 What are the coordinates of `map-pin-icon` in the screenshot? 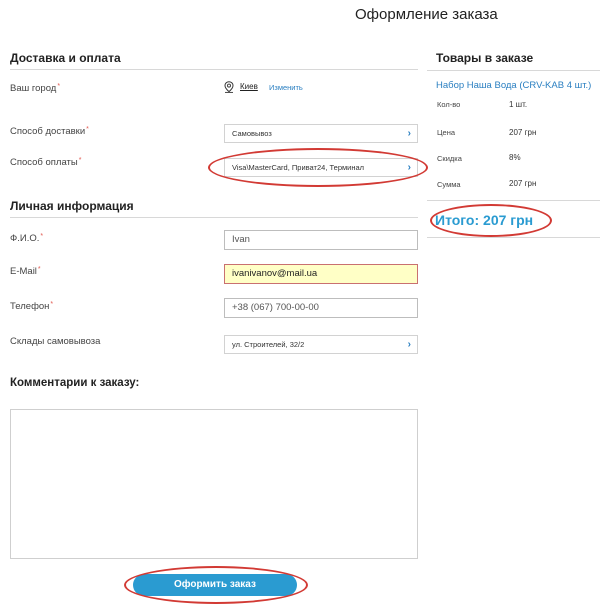 It's located at (229, 87).